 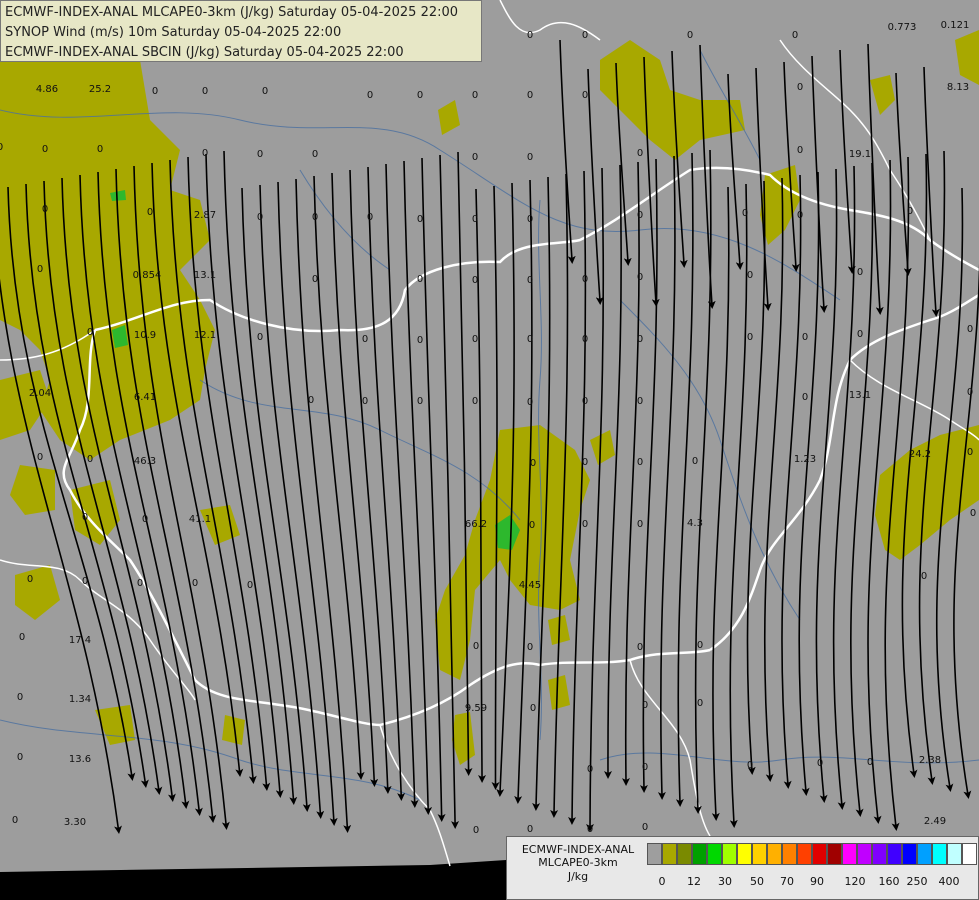 I want to click on cin-value-label: 10.9, so click(x=145, y=335).